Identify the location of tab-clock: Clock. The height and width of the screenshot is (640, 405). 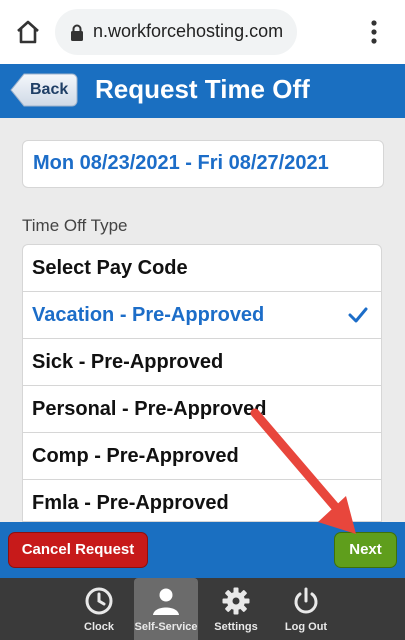
(99, 609).